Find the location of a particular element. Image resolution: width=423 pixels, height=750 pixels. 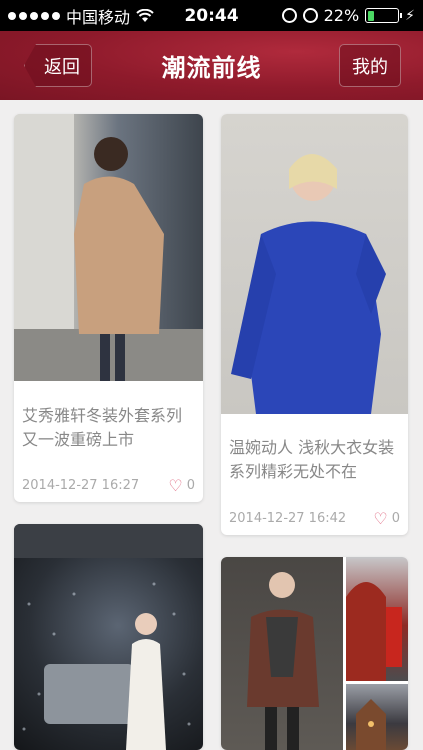

alarm-icon is located at coordinates (310, 15).